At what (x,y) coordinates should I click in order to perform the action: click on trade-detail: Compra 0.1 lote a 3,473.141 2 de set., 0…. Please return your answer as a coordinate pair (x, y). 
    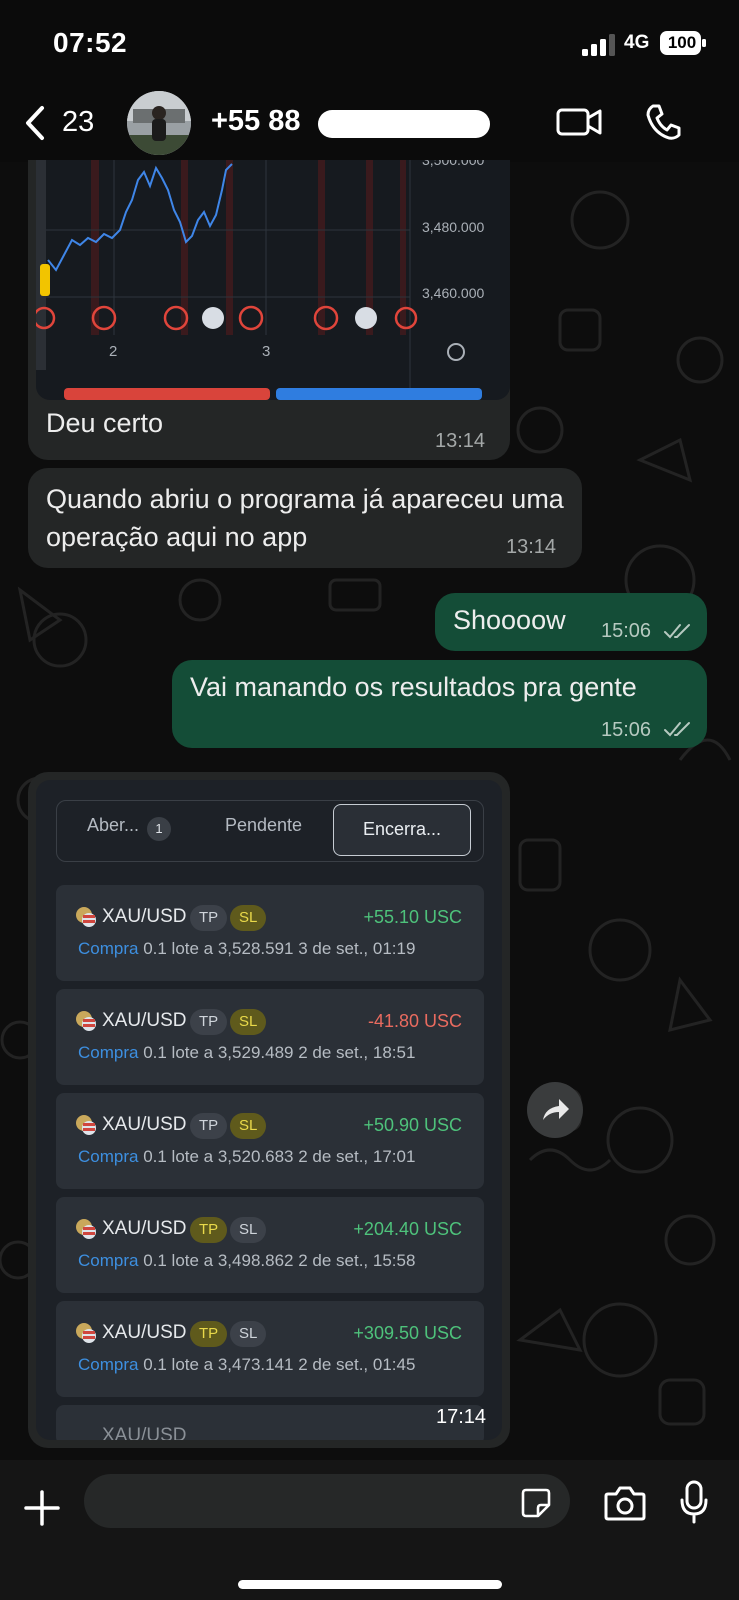
    Looking at the image, I should click on (247, 1364).